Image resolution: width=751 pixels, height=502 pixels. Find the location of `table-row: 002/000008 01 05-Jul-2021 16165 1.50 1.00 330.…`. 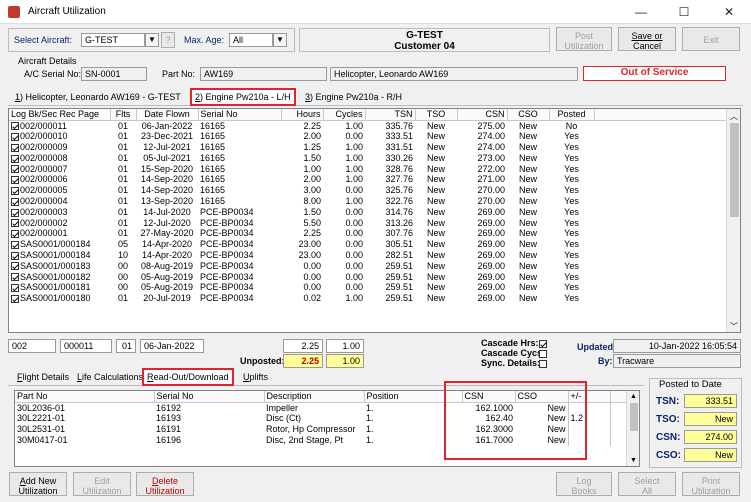

table-row: 002/000008 01 05-Jul-2021 16165 1.50 1.00 330.… is located at coordinates (368, 158).